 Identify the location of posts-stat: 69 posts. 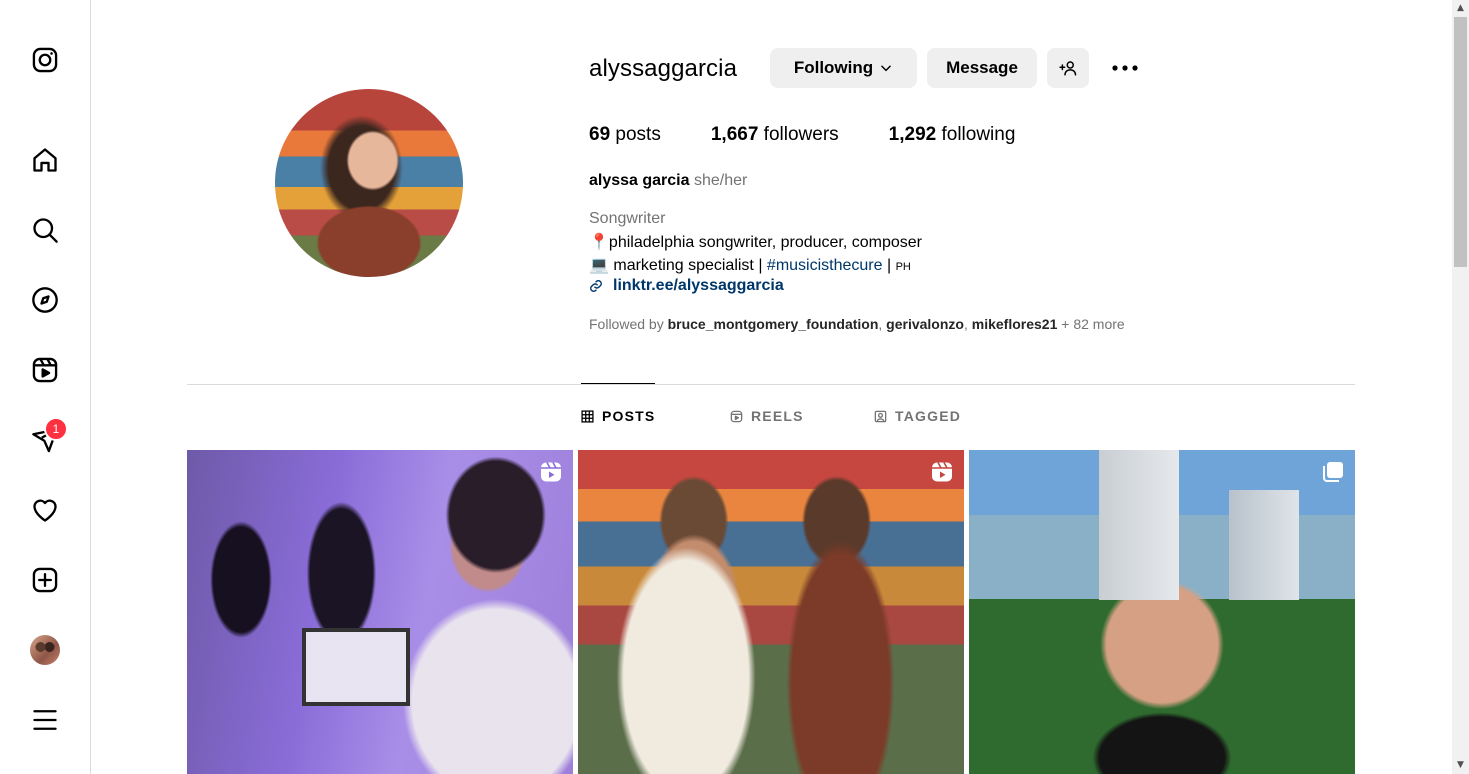
(625, 135).